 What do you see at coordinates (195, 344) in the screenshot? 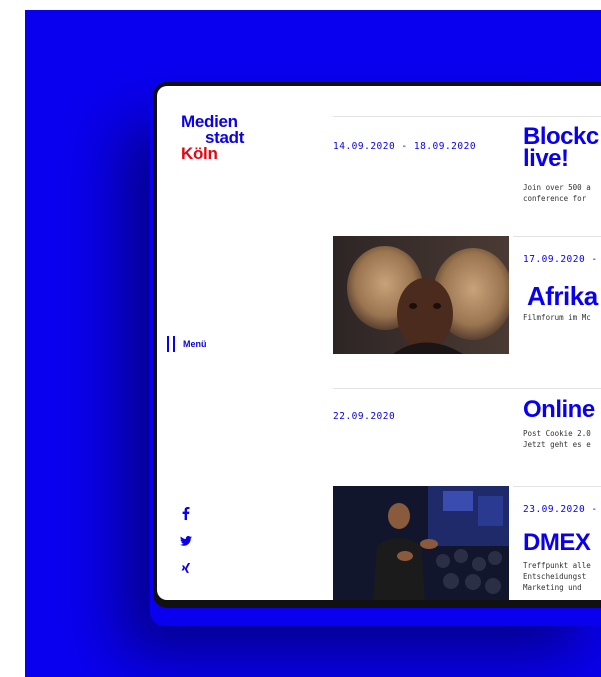
I see `menu-label: Menü` at bounding box center [195, 344].